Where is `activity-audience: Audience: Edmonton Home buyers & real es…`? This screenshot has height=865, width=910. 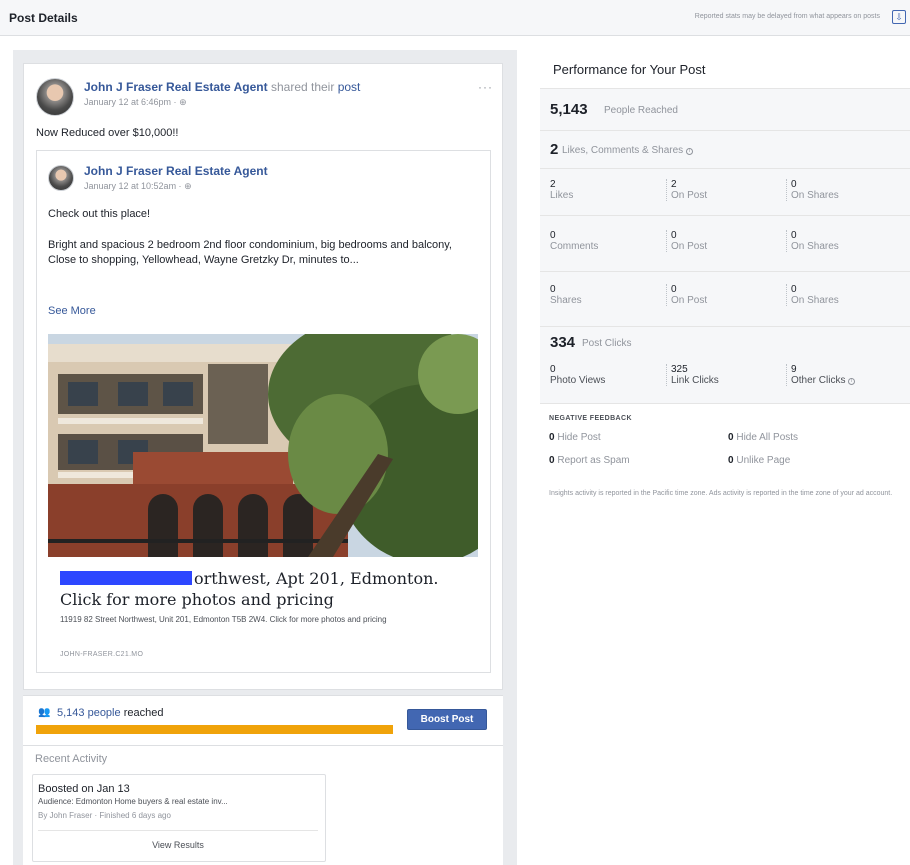
activity-audience: Audience: Edmonton Home buyers & real es… is located at coordinates (133, 801).